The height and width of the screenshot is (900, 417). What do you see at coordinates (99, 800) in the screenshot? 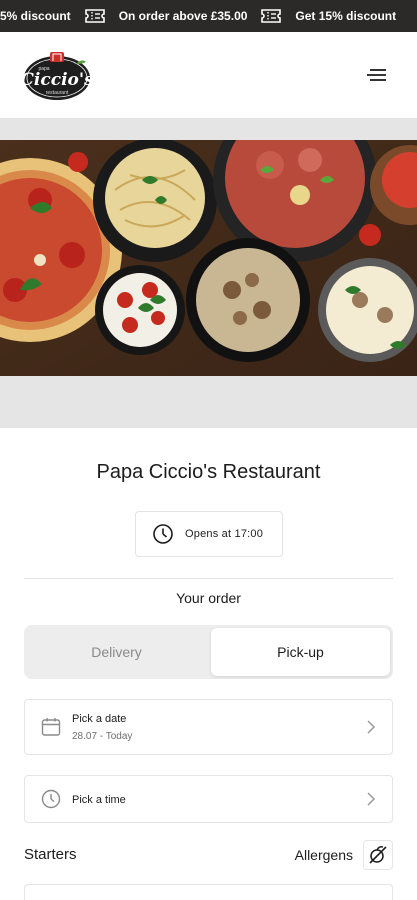
I see `time-picker-label: Pick a time` at bounding box center [99, 800].